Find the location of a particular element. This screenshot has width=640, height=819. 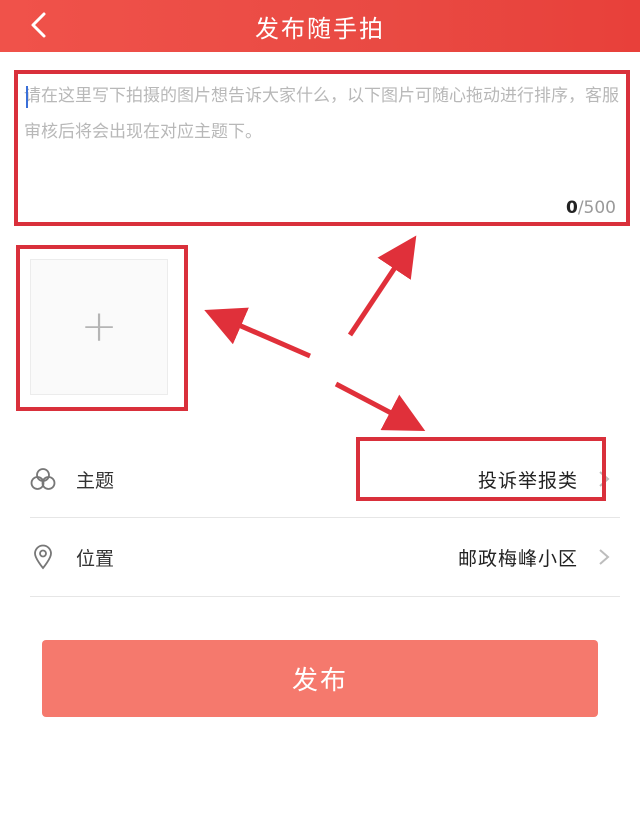

character-count-current: 0 is located at coordinates (571, 208).